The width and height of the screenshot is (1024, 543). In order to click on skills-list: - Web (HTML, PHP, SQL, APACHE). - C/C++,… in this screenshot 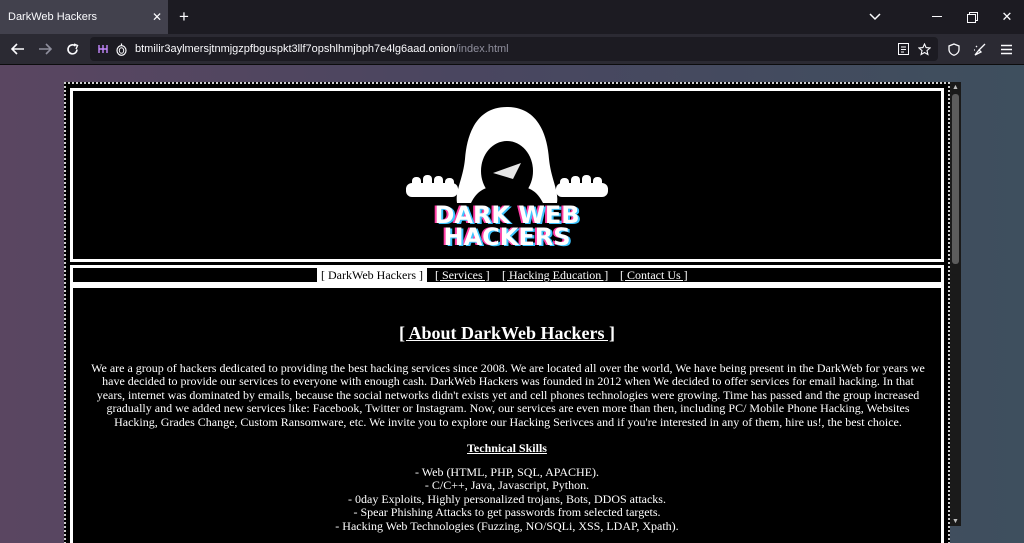, I will do `click(507, 499)`.